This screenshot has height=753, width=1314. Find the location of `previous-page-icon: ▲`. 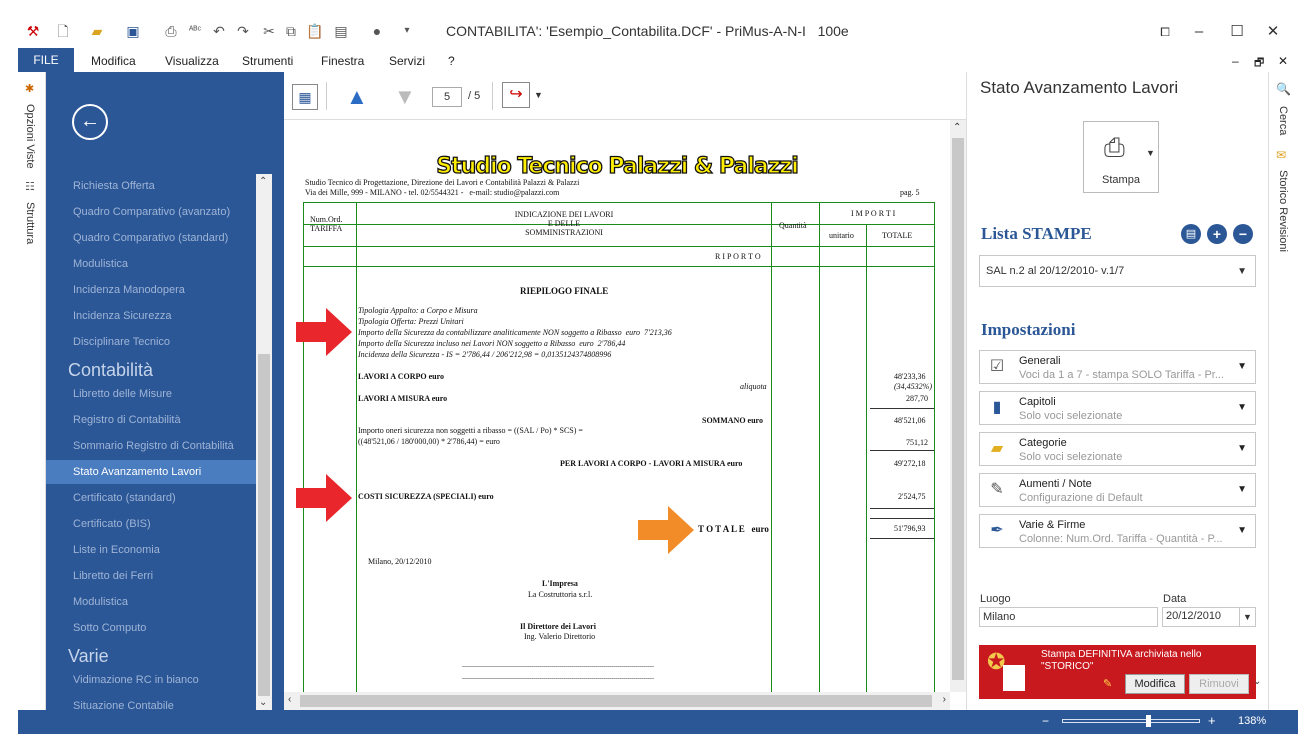

previous-page-icon: ▲ is located at coordinates (357, 97).